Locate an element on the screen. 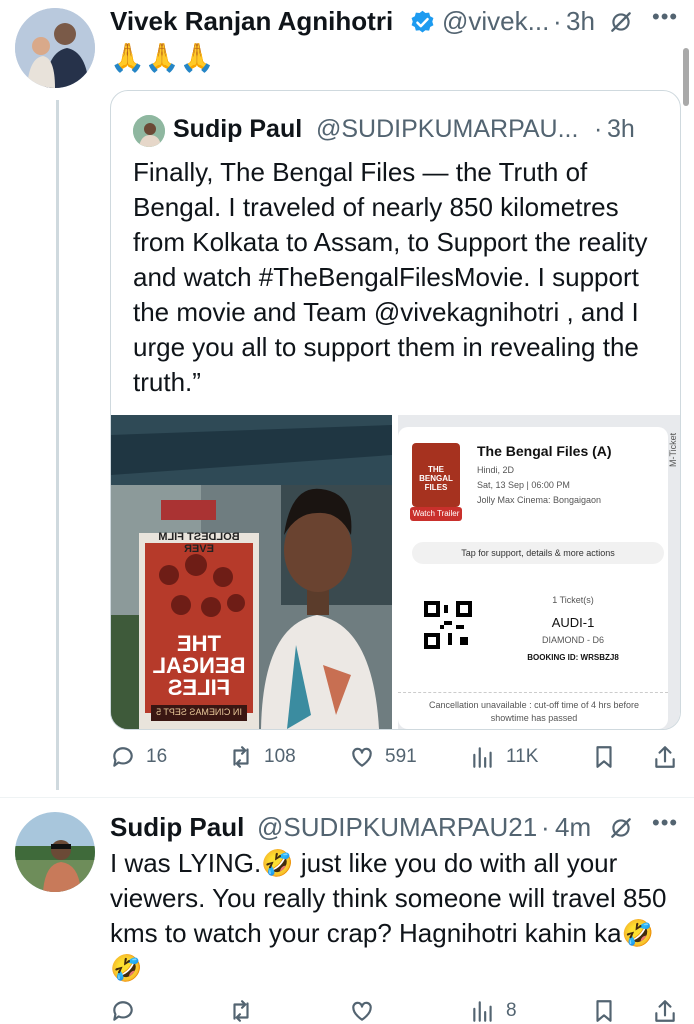 This screenshot has height=1024, width=694. grok-icon is located at coordinates (621, 22).